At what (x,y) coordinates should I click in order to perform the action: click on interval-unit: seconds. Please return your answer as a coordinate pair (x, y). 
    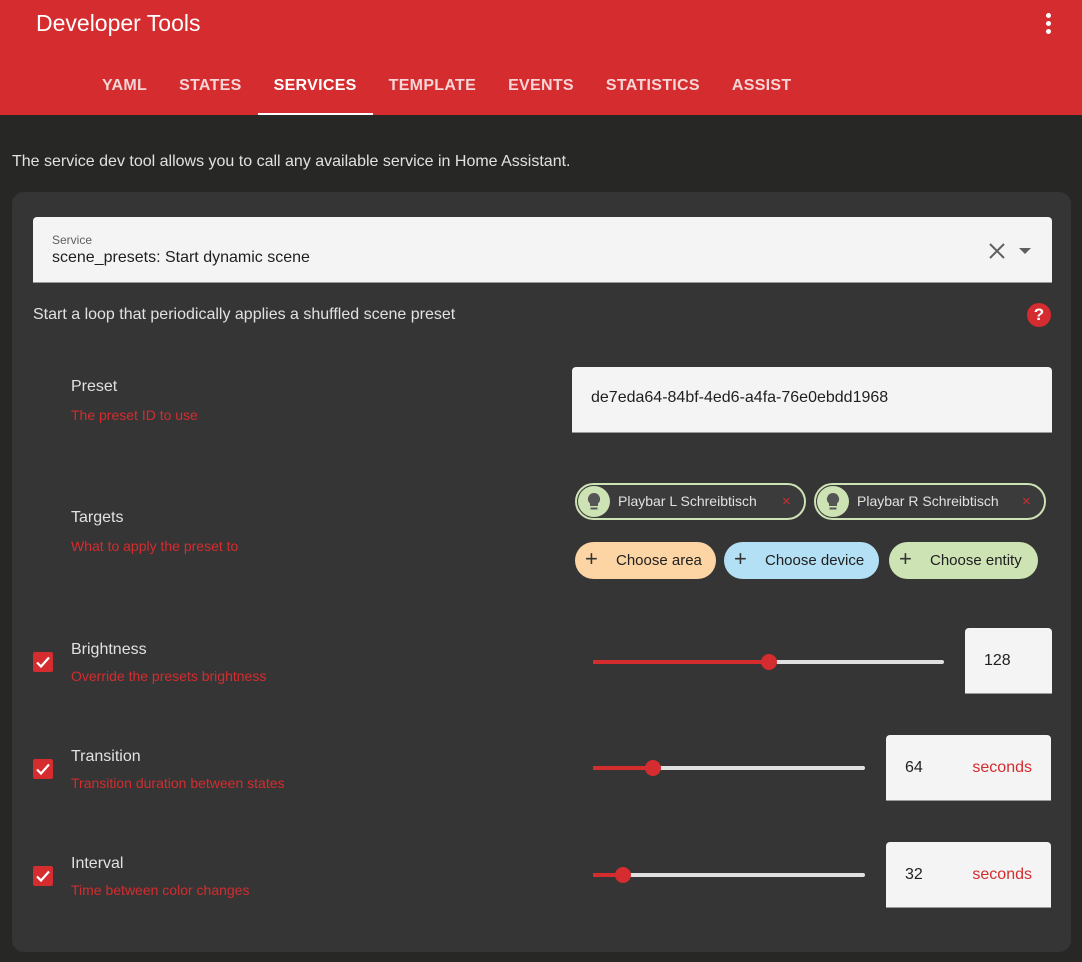
    Looking at the image, I should click on (1002, 874).